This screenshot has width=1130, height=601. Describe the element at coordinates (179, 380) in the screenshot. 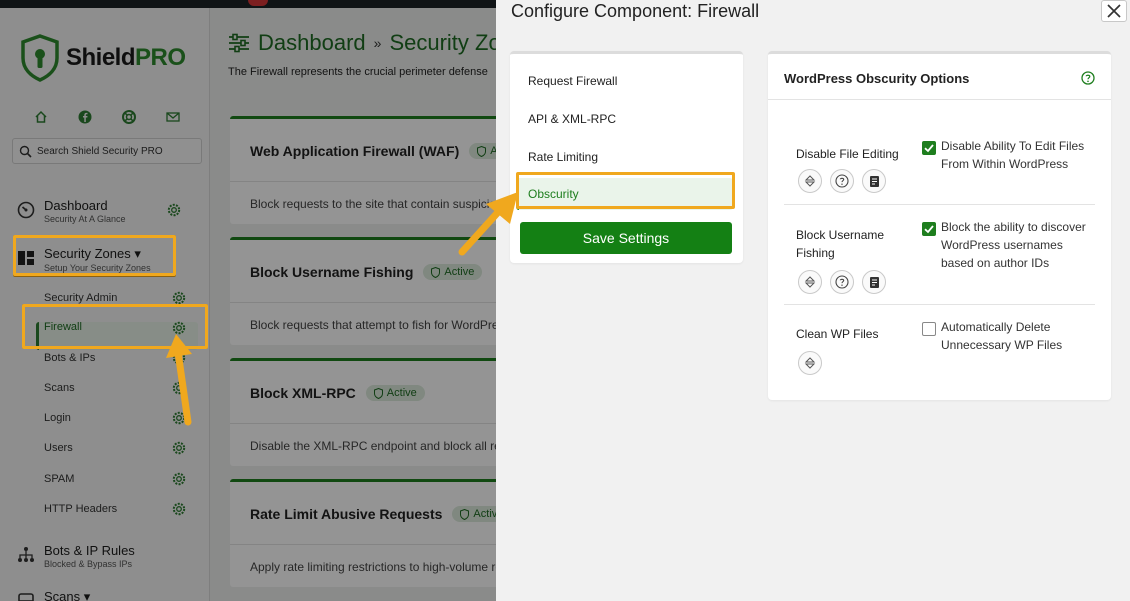

I see `callout-arrow-icon` at that location.